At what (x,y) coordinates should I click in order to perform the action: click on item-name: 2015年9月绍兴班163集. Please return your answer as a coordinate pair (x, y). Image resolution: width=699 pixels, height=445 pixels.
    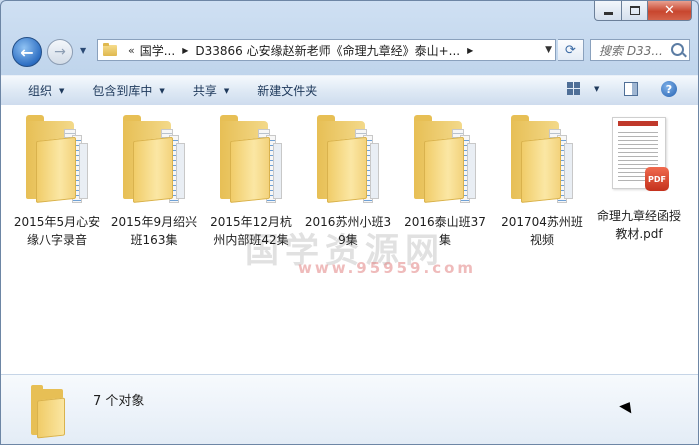
    Looking at the image, I should click on (154, 231).